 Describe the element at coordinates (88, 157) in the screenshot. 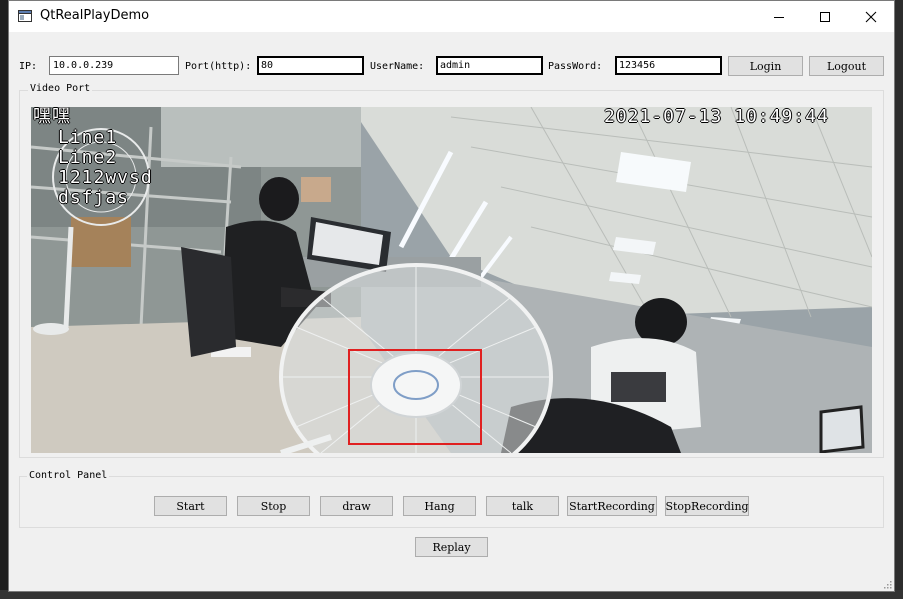

I see `osd-line-3: Line2` at that location.